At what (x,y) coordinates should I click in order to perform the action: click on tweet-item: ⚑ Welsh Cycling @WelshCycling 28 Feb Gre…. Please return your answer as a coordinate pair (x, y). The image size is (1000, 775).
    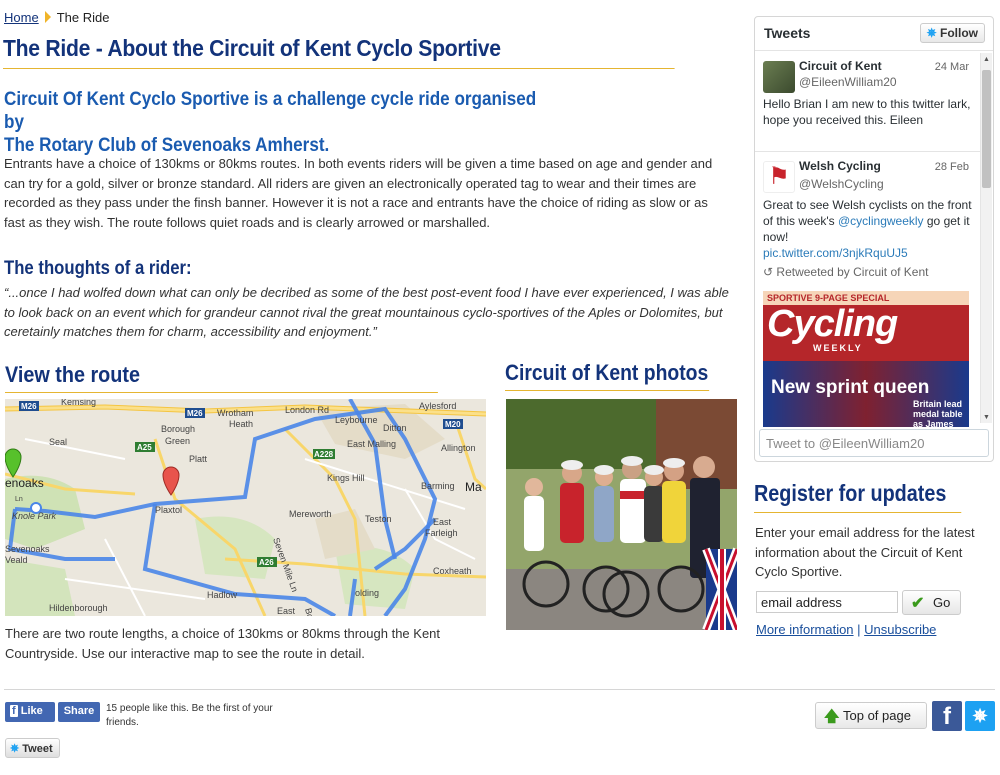
    Looking at the image, I should click on (866, 225).